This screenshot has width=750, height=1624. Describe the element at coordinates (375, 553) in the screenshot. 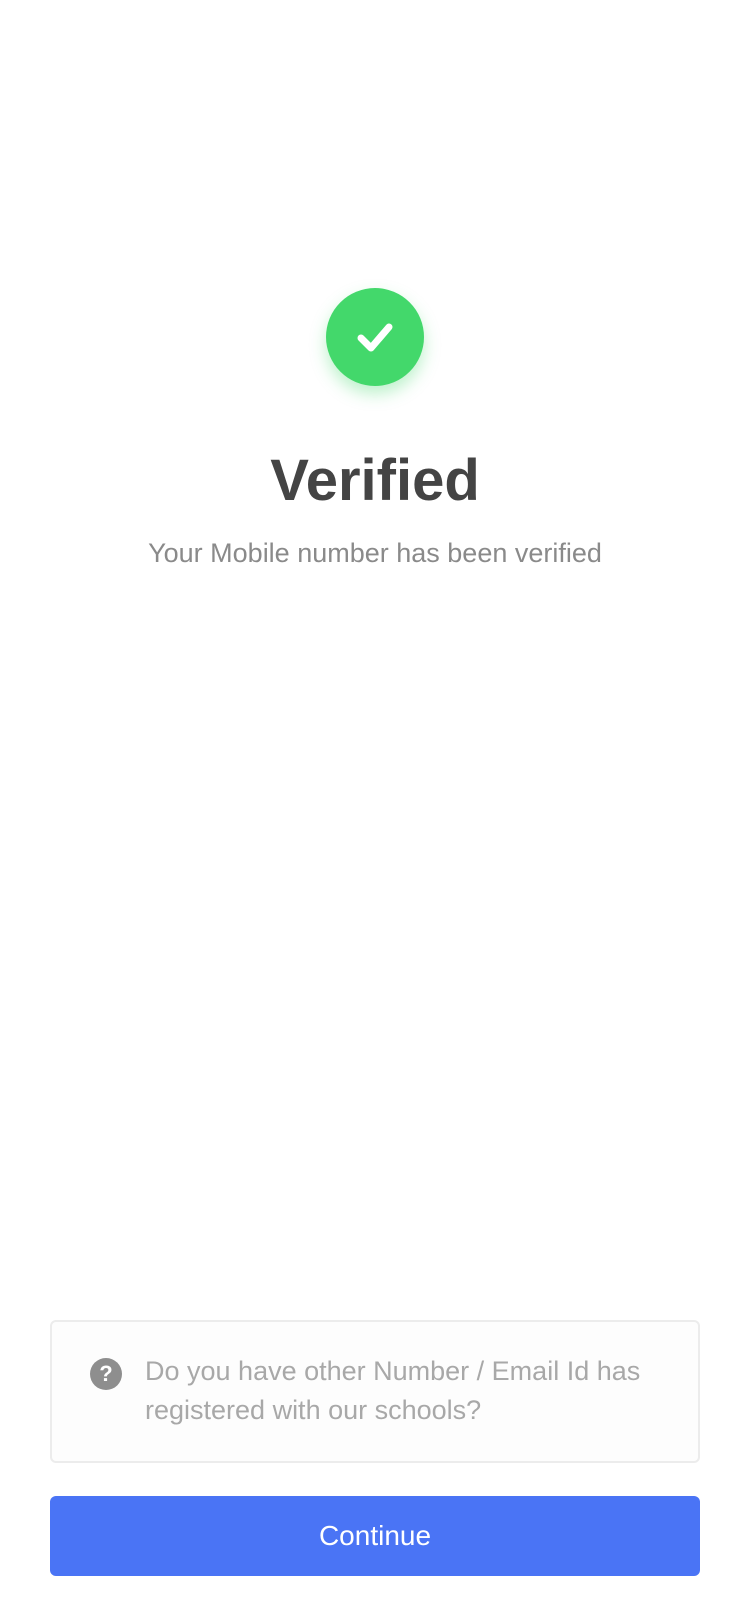

I see `verification-message: Your Mobile number has been verified` at that location.